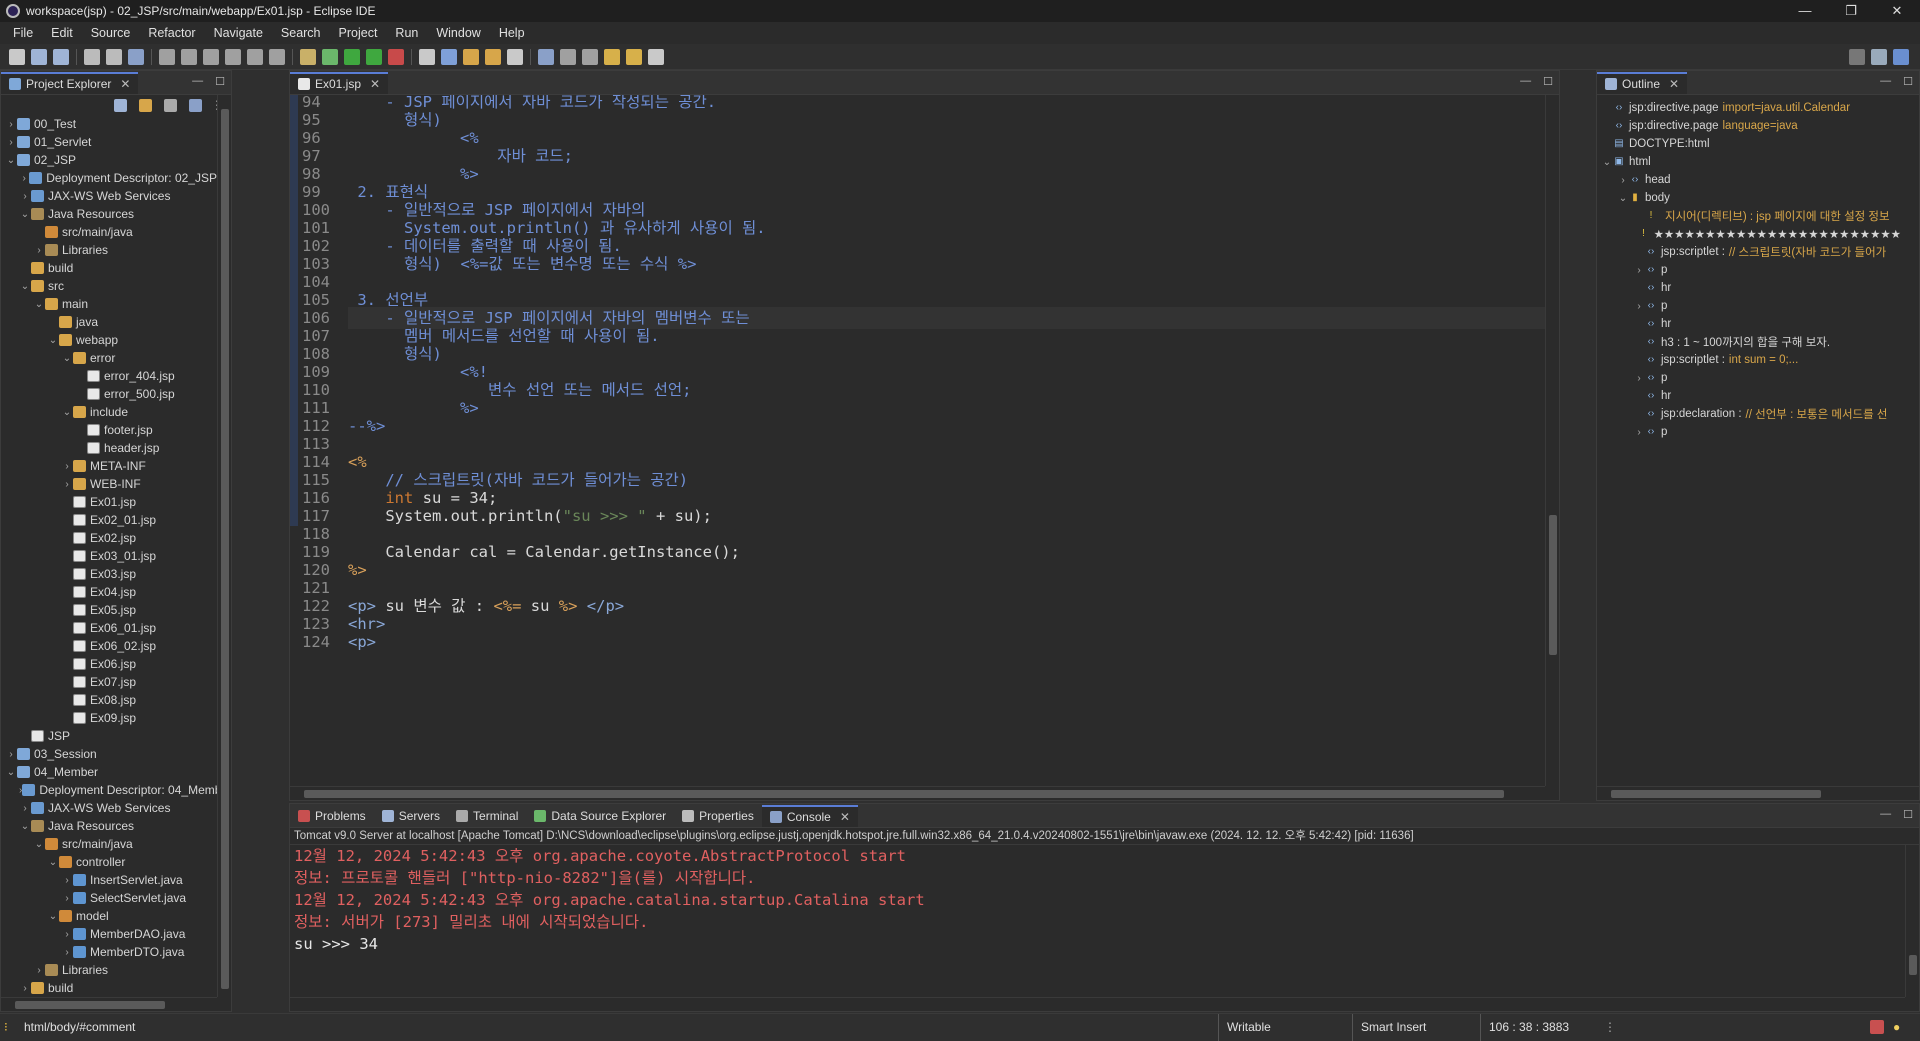  What do you see at coordinates (109, 574) in the screenshot?
I see `tree-item: Ex03.jsp` at bounding box center [109, 574].